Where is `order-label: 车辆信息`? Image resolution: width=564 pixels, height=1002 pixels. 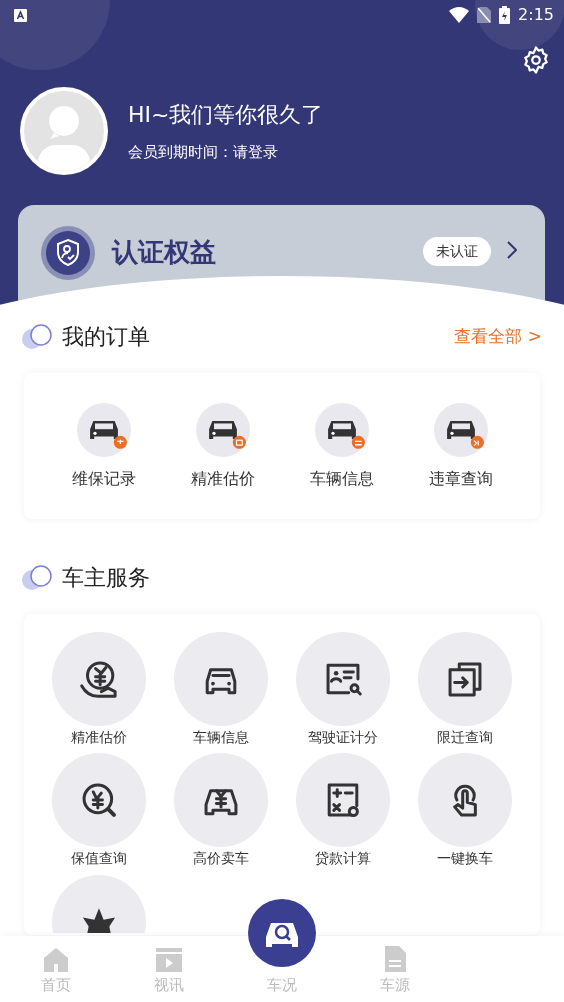 order-label: 车辆信息 is located at coordinates (341, 479).